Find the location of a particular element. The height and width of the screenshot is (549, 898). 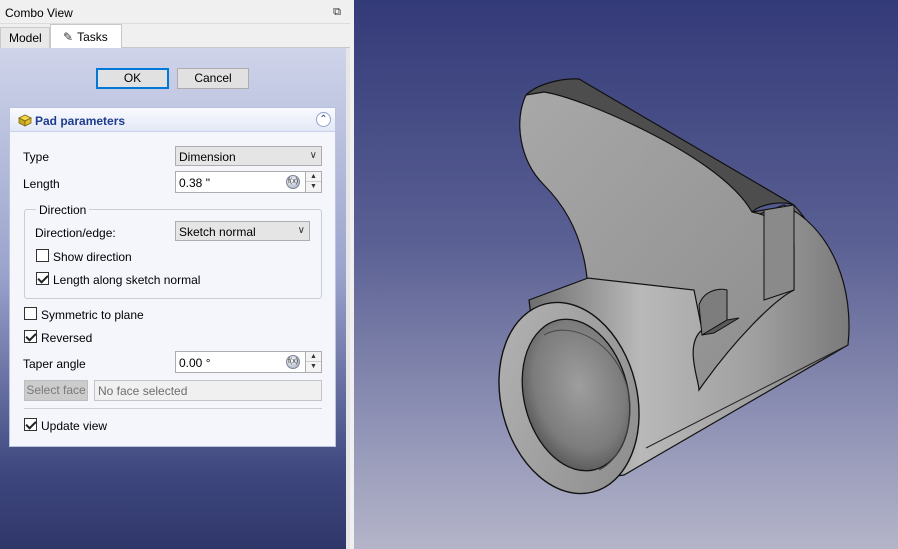

type-label: Type is located at coordinates (36, 157).